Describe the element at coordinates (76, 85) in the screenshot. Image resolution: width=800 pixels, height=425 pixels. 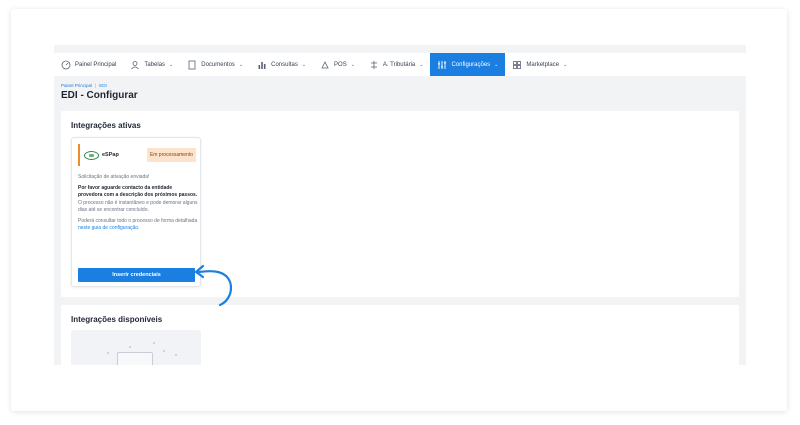
I see `breadcrumb-root-link: Painel Principal` at that location.